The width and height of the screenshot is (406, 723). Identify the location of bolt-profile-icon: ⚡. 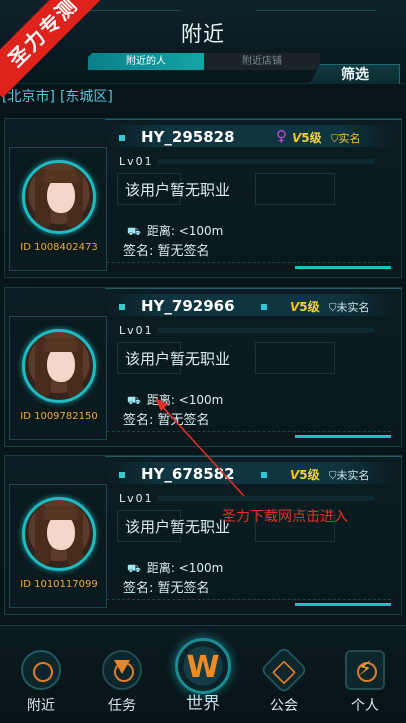
(365, 668).